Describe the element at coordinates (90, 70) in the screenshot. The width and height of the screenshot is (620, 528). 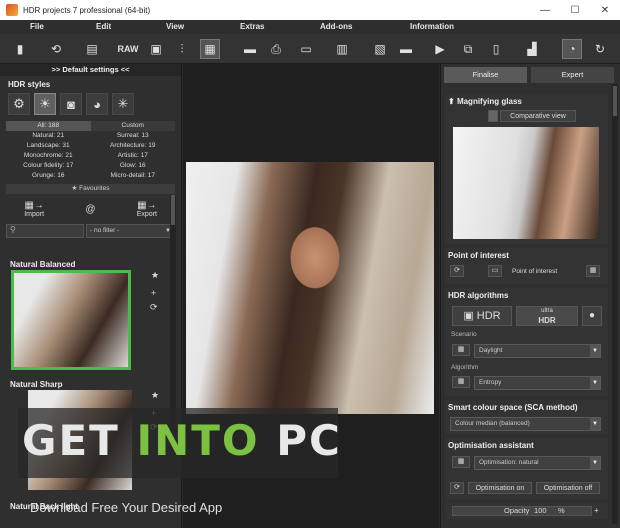
I see `default-settings-header: >> Default settings <<` at that location.